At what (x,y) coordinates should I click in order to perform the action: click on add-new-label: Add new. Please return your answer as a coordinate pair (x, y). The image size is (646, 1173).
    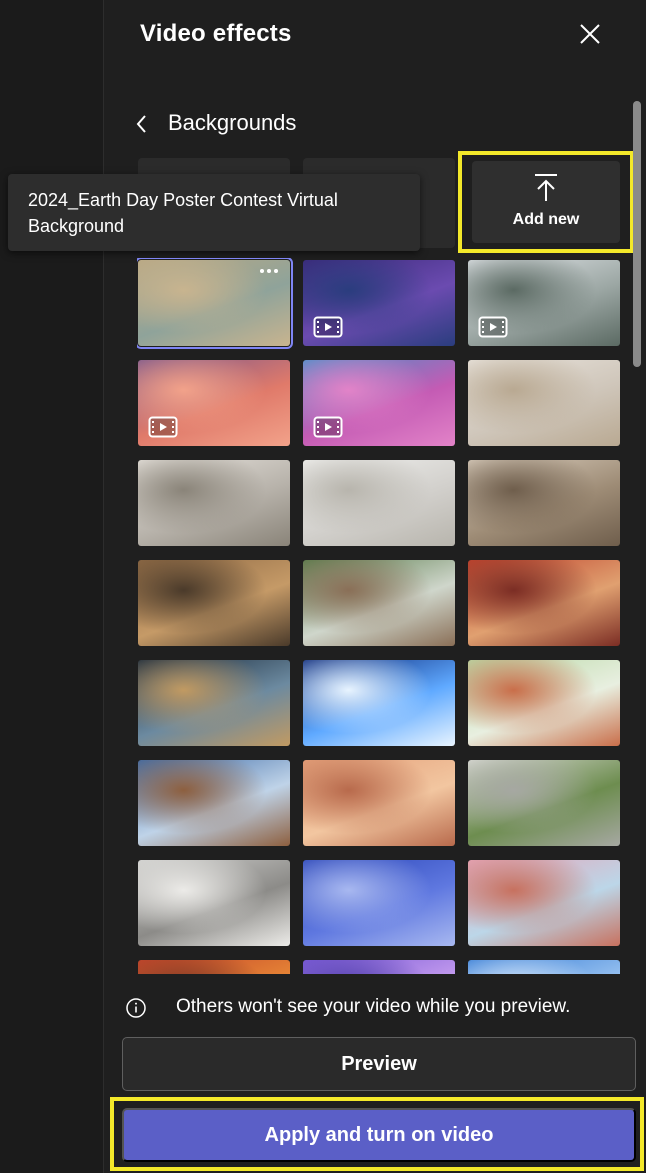
    Looking at the image, I should click on (546, 219).